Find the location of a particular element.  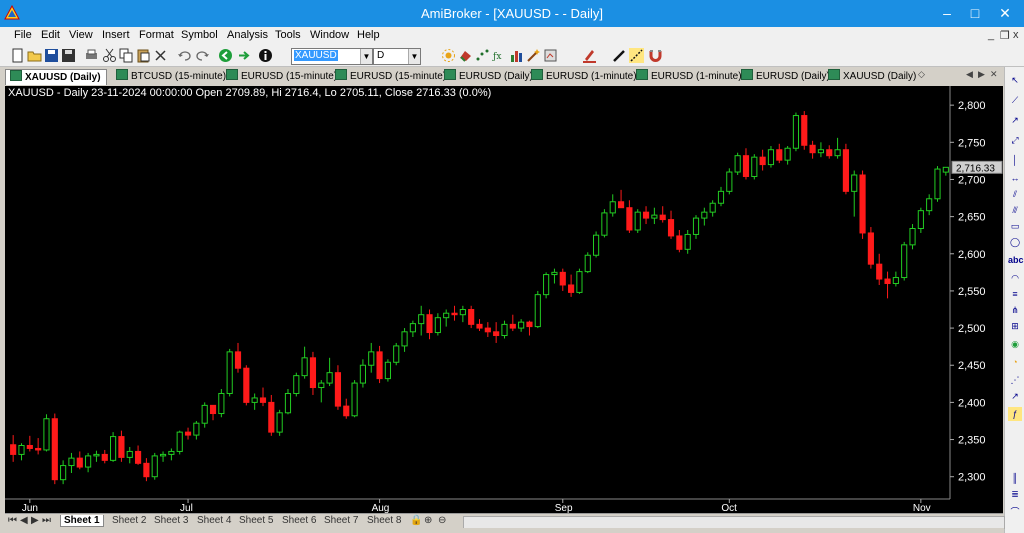

tab-btcusd-15min: BTCUSD (15-minute) is located at coordinates (169, 76).